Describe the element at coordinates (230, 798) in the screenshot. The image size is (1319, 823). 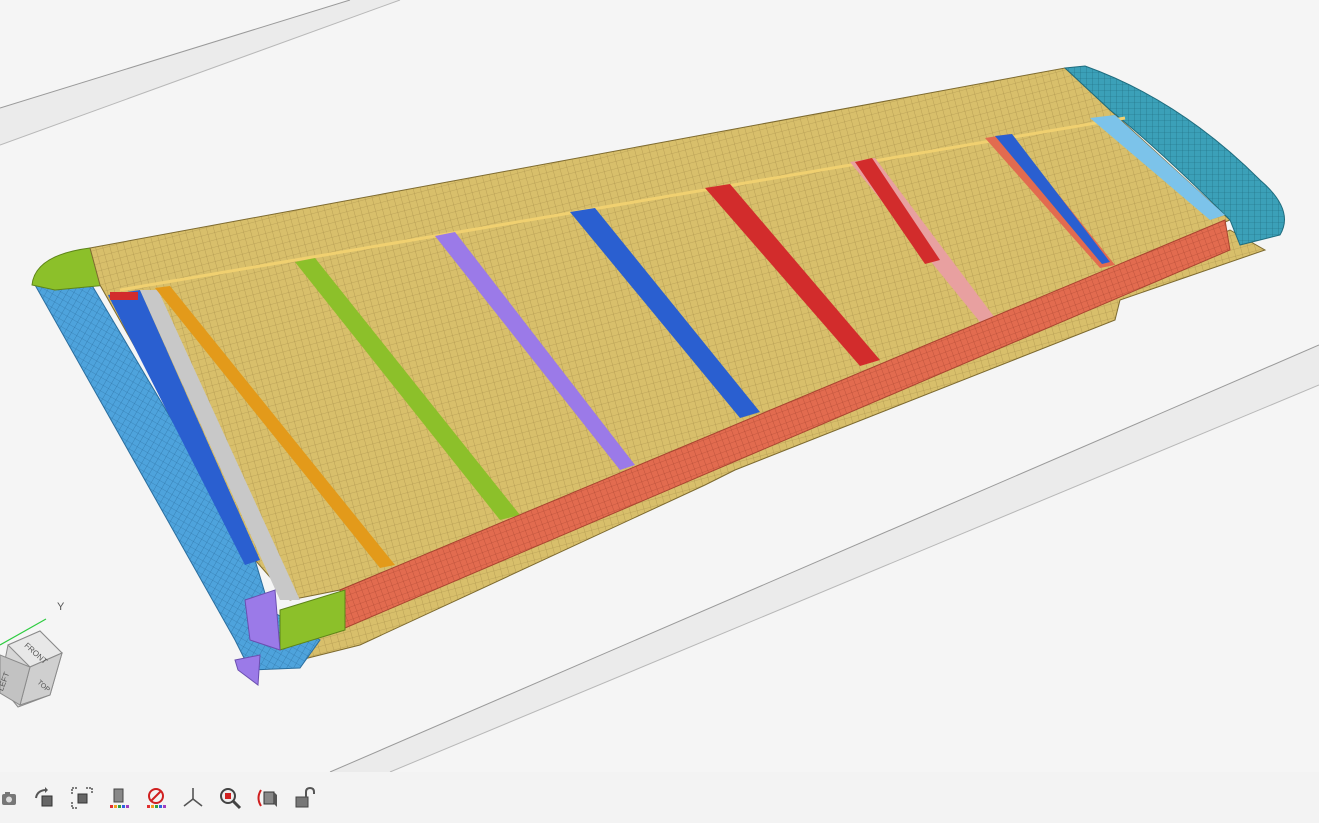
I see `zoom-icon` at that location.